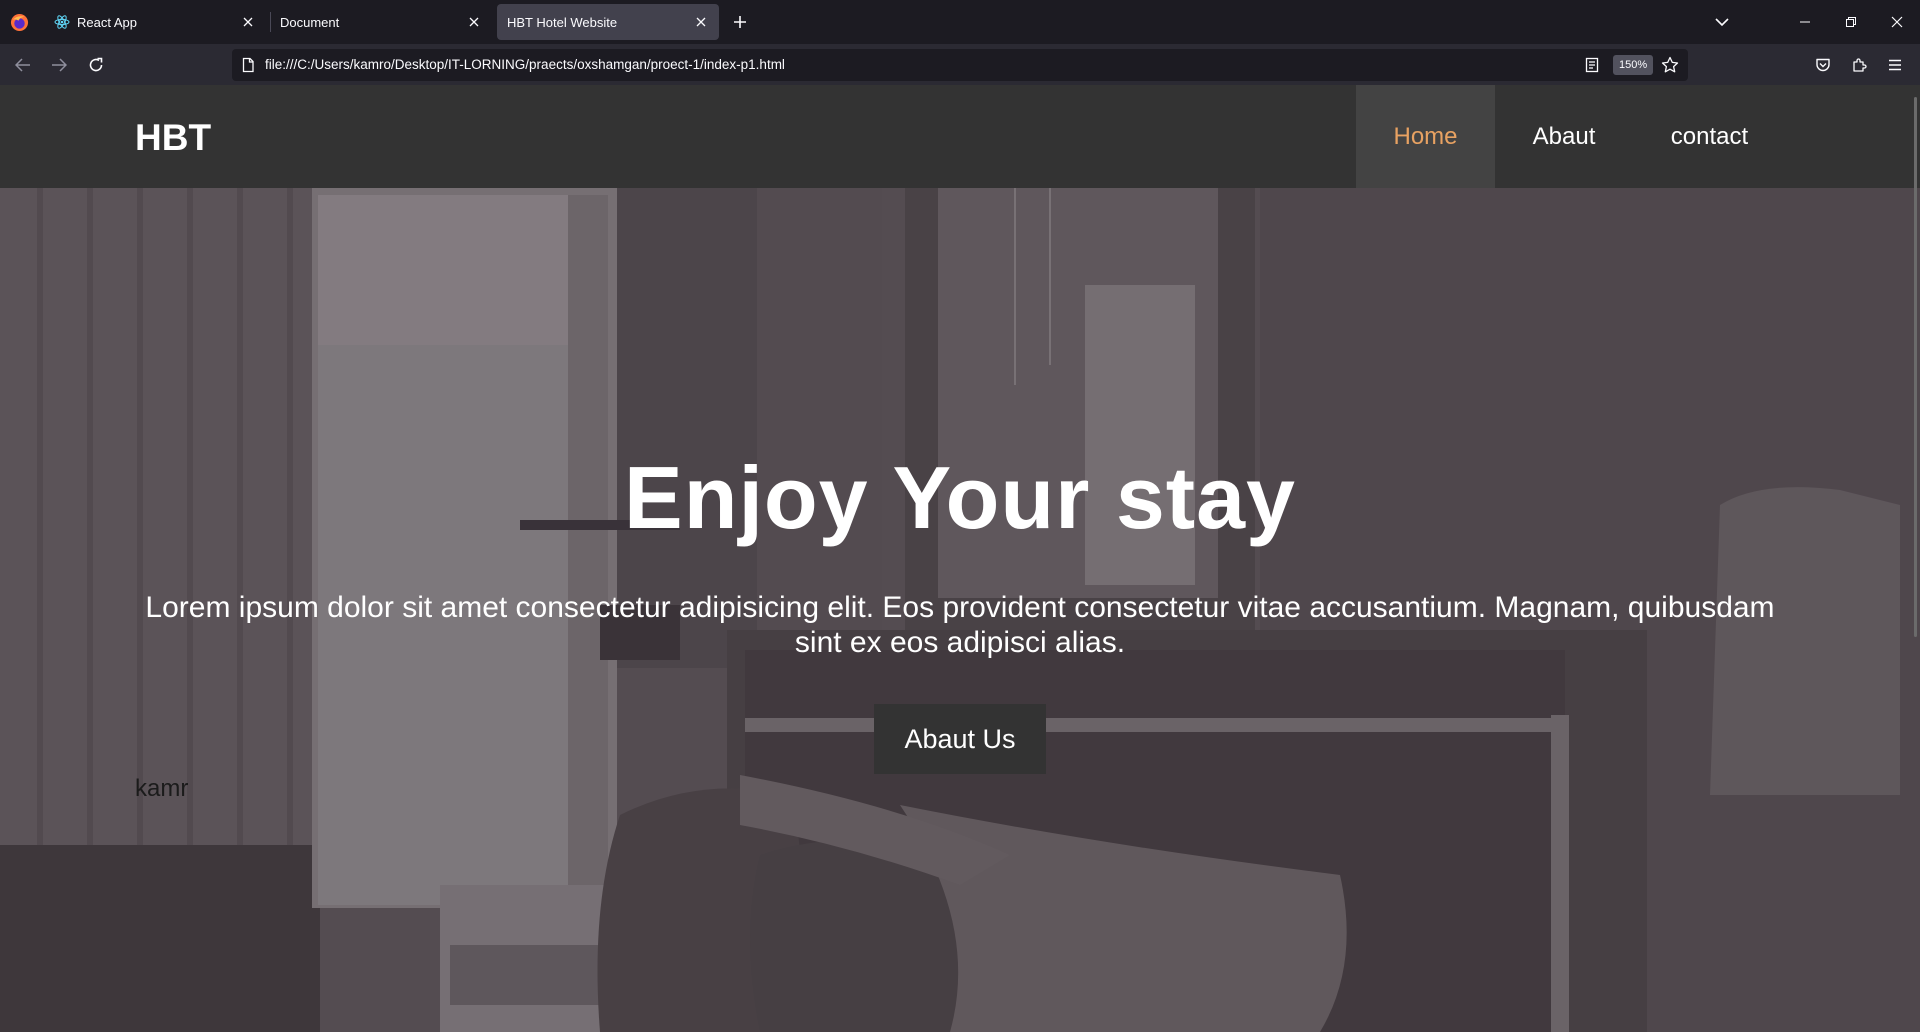 The width and height of the screenshot is (1920, 1032). I want to click on react-icon, so click(62, 22).